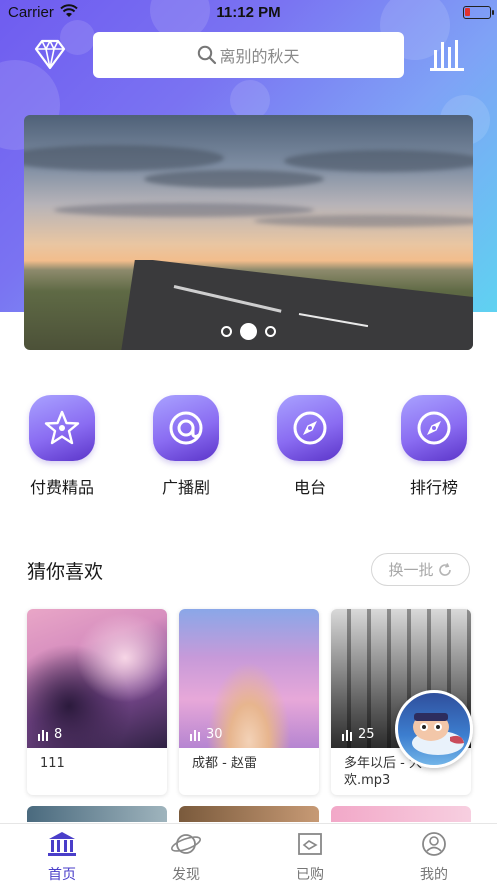 This screenshot has height=883, width=497. Describe the element at coordinates (248, 853) in the screenshot. I see `bottom-tab-bar: 首页 发现 已购 我的` at that location.